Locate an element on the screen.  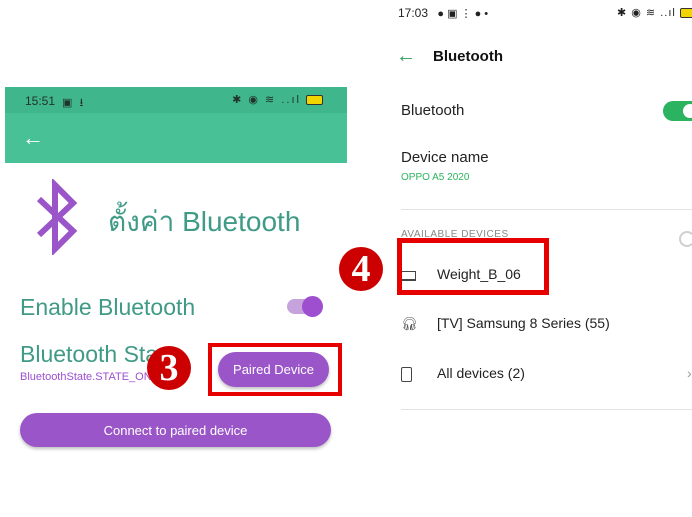
headphones-icon: 🎧︎ is located at coordinates (409, 323).